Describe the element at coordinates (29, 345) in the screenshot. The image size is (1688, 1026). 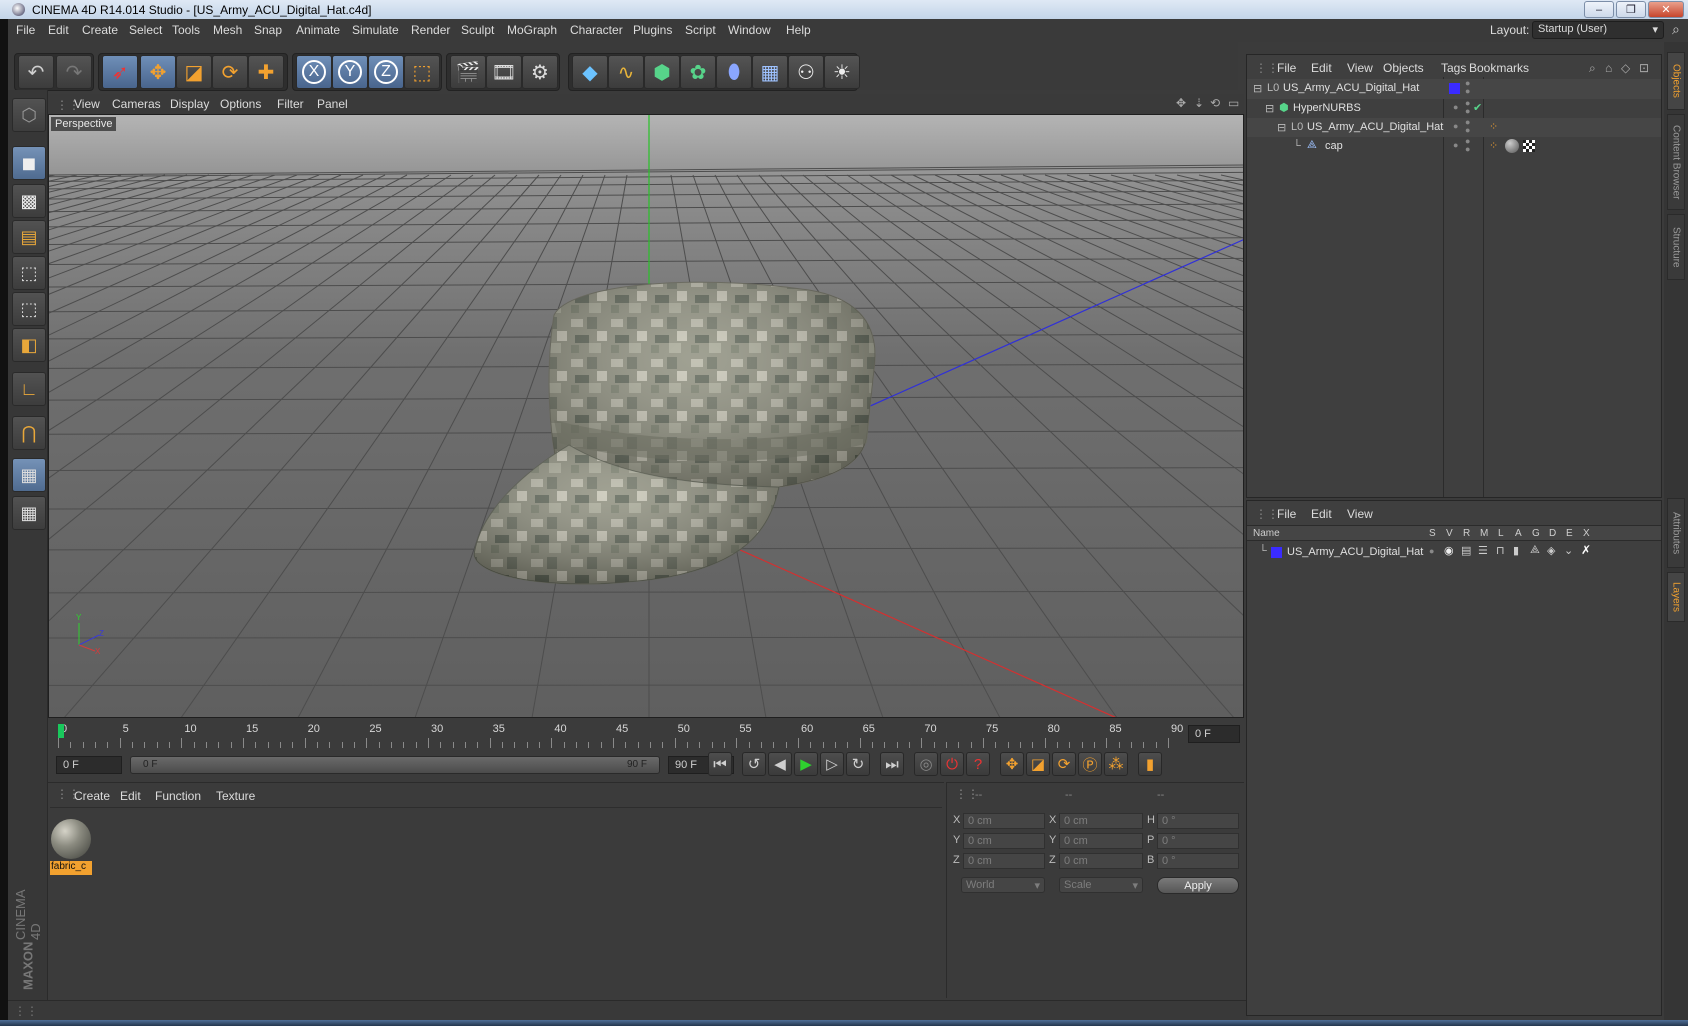
I see `polygons-mode-icon: ◧` at that location.